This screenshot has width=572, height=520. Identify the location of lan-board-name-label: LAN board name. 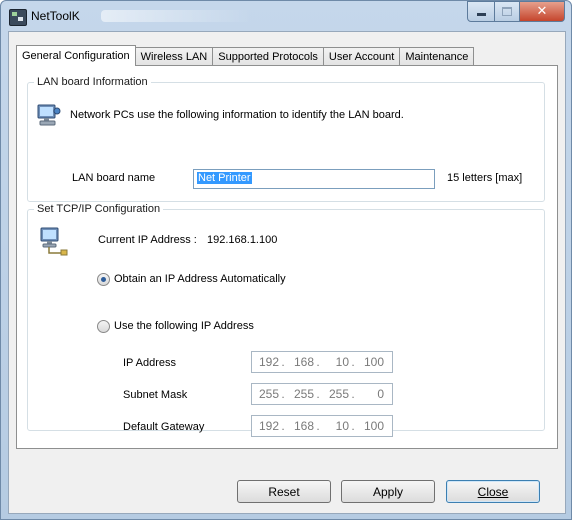
(114, 178).